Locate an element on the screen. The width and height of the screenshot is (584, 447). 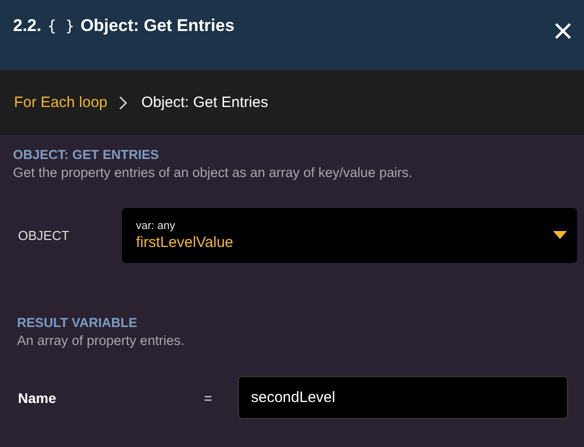
panel-title: Object: Get Entries is located at coordinates (157, 26).